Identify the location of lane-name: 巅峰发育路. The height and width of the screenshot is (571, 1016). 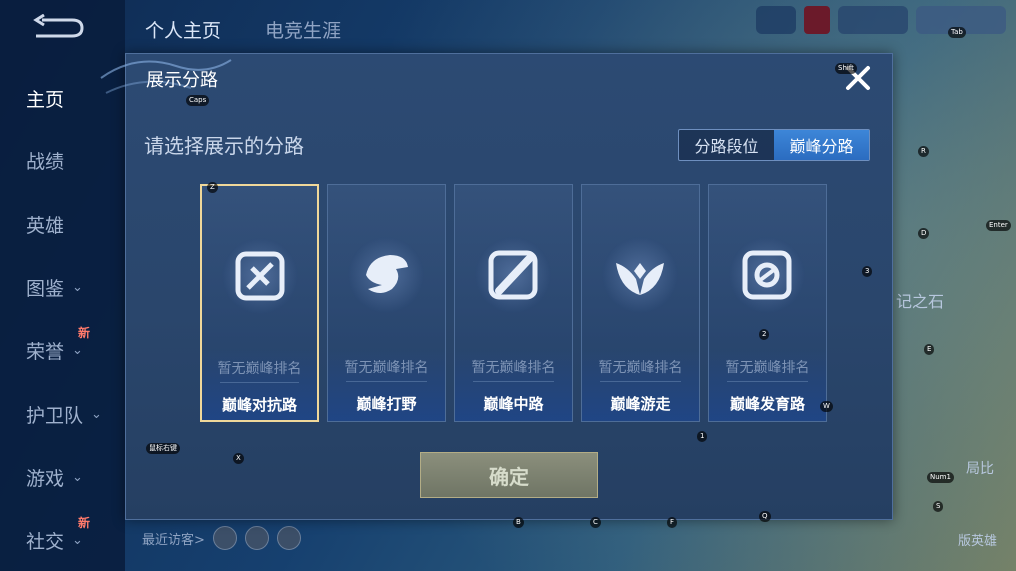
(767, 404).